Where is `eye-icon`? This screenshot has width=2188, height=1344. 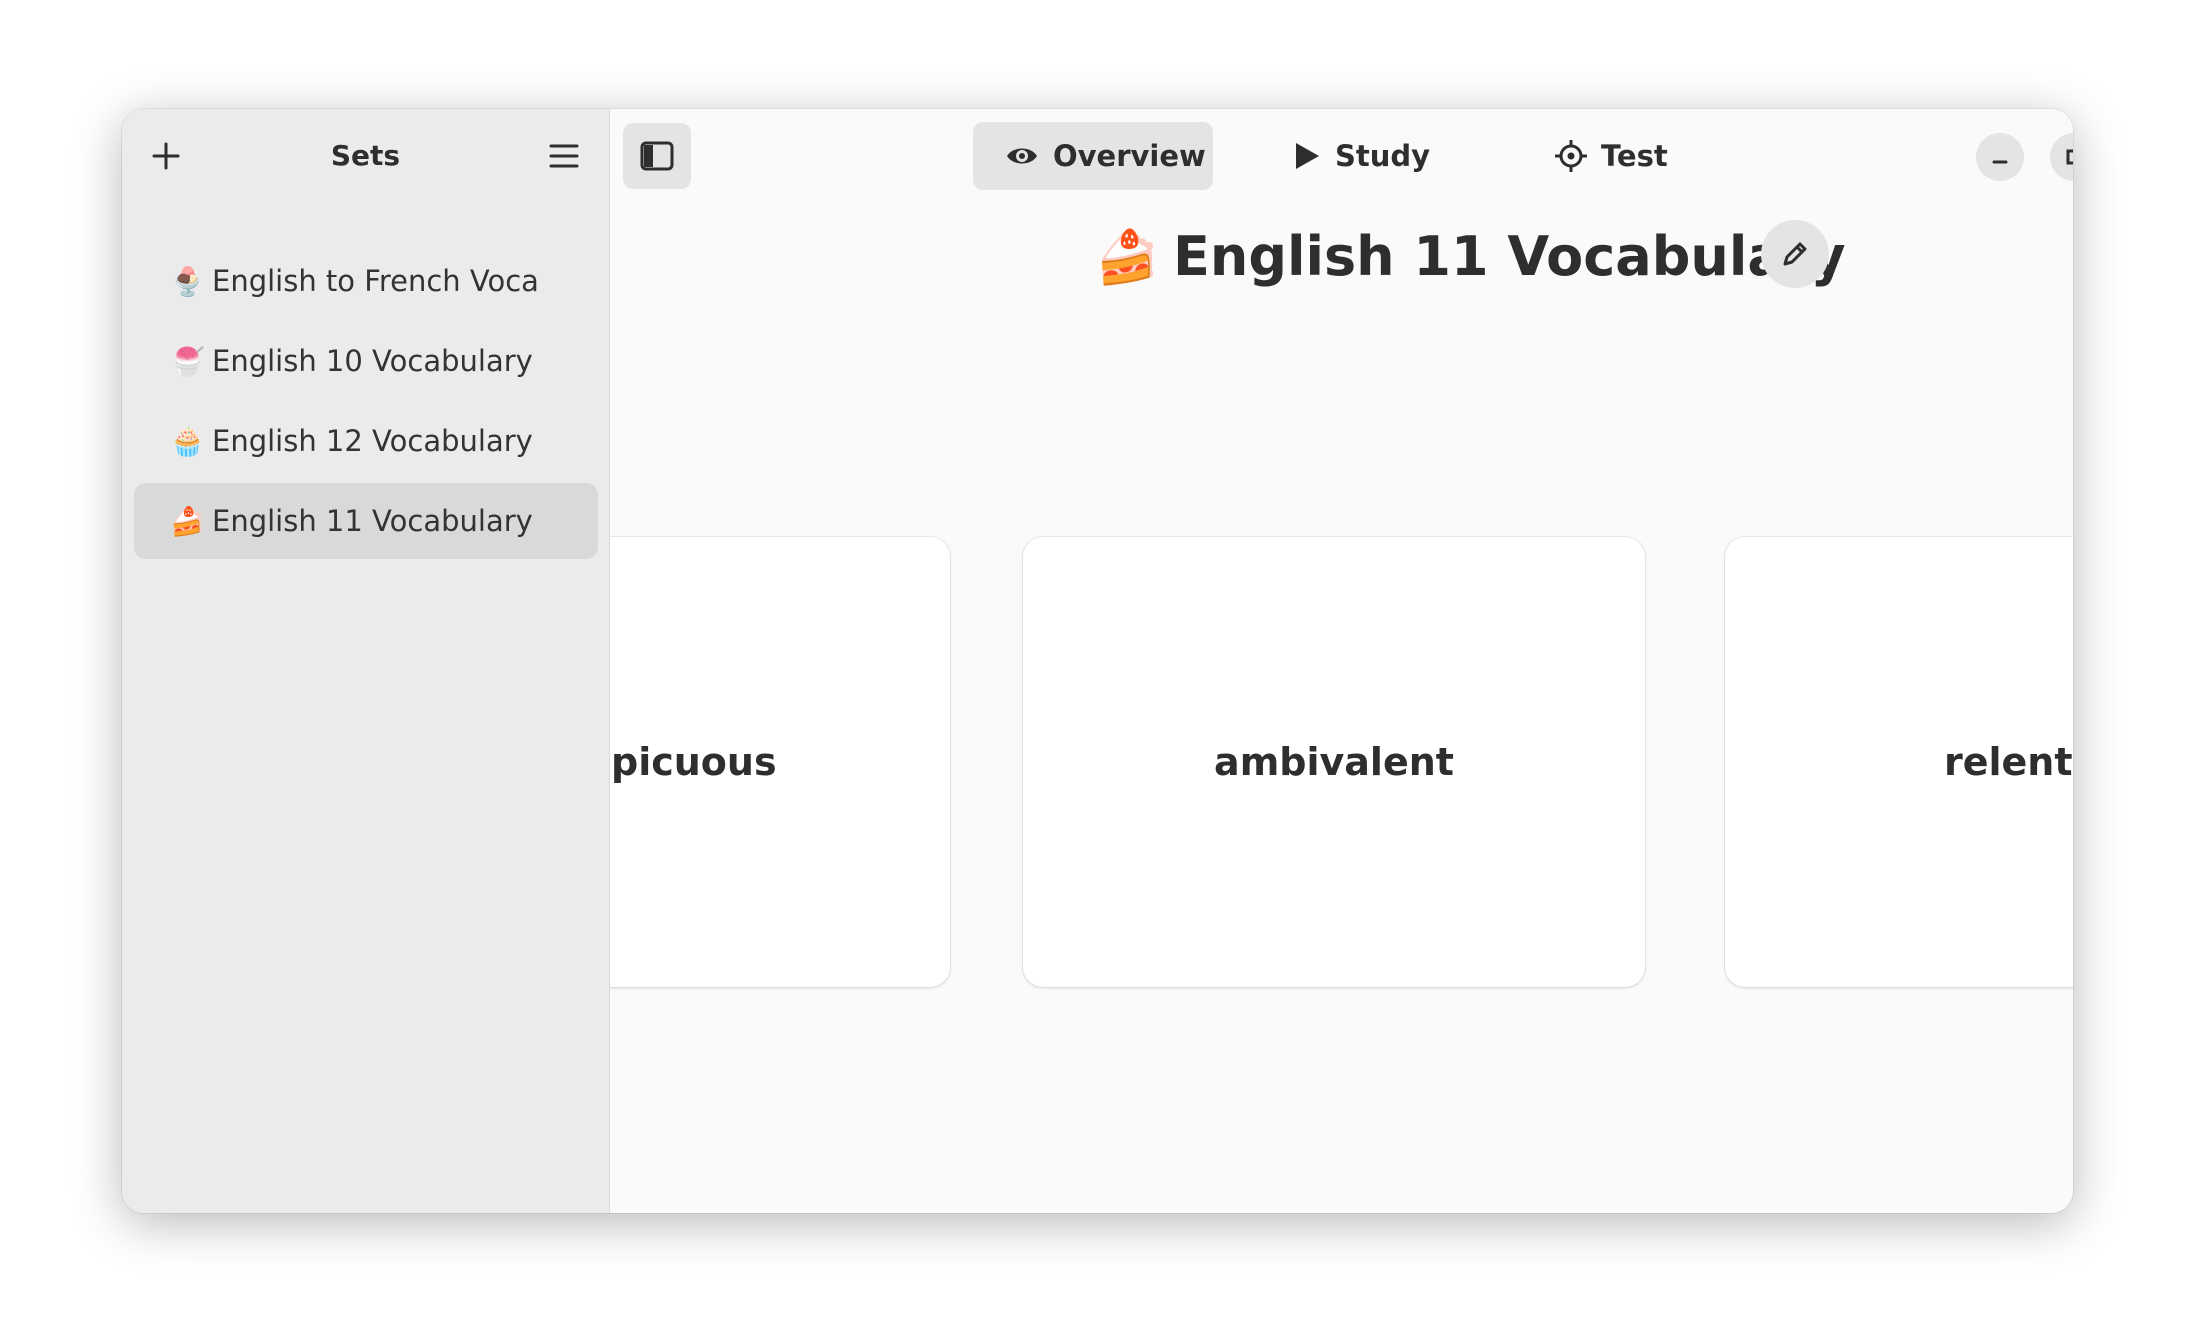
eye-icon is located at coordinates (1022, 156).